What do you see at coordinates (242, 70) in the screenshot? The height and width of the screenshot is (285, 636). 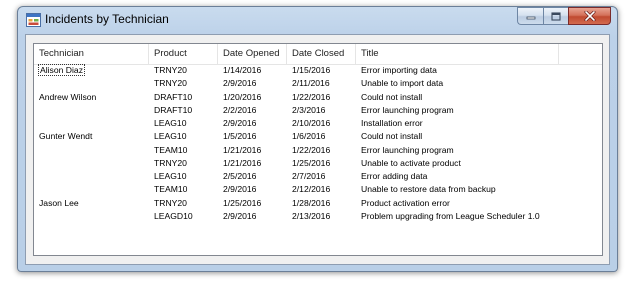 I see `date-opened-cell: 1/14/2016` at bounding box center [242, 70].